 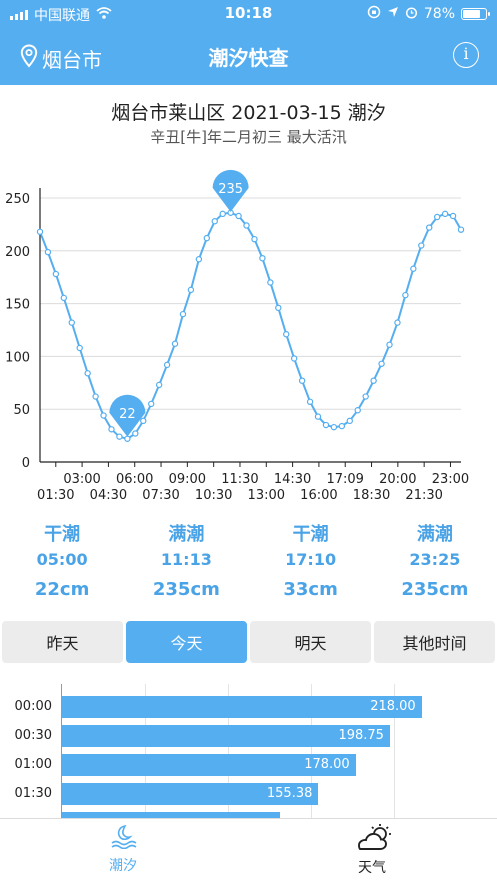 What do you see at coordinates (230, 189) in the screenshot?
I see `peak-marker-label: 235` at bounding box center [230, 189].